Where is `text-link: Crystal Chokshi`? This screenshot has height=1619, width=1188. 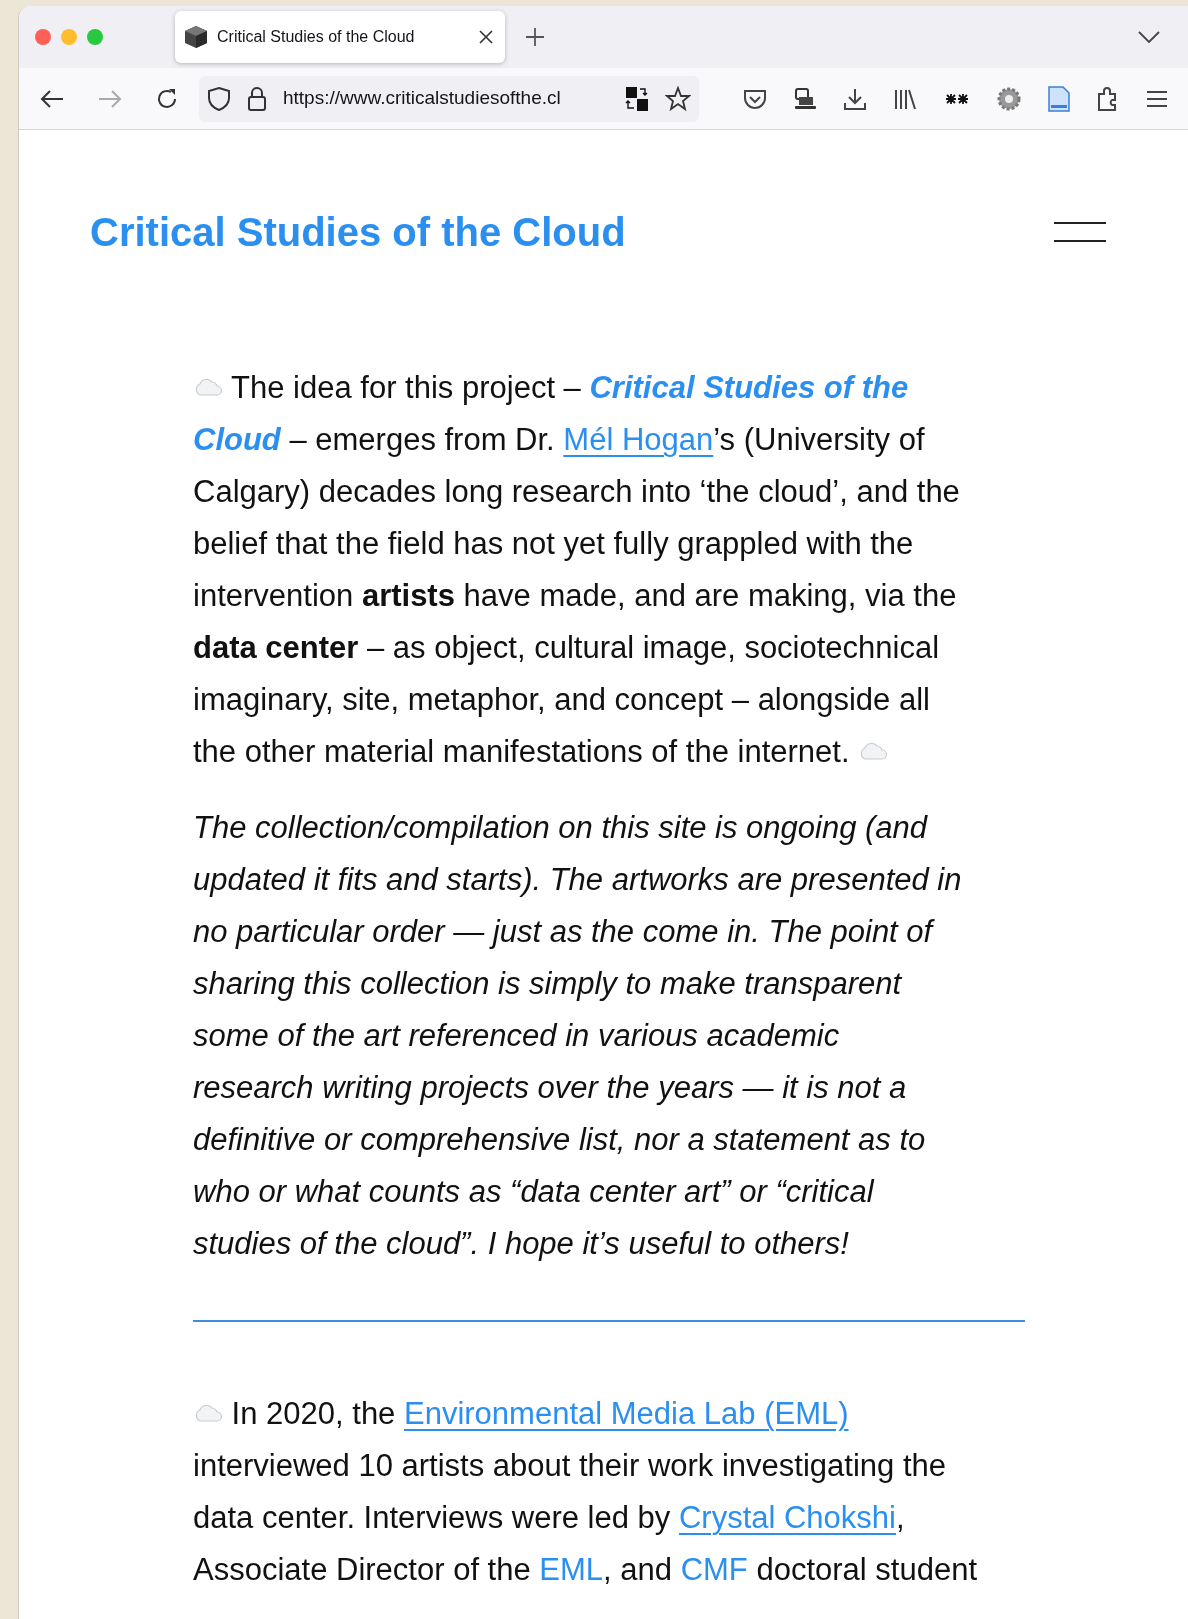
text-link: Crystal Chokshi is located at coordinates (787, 1517).